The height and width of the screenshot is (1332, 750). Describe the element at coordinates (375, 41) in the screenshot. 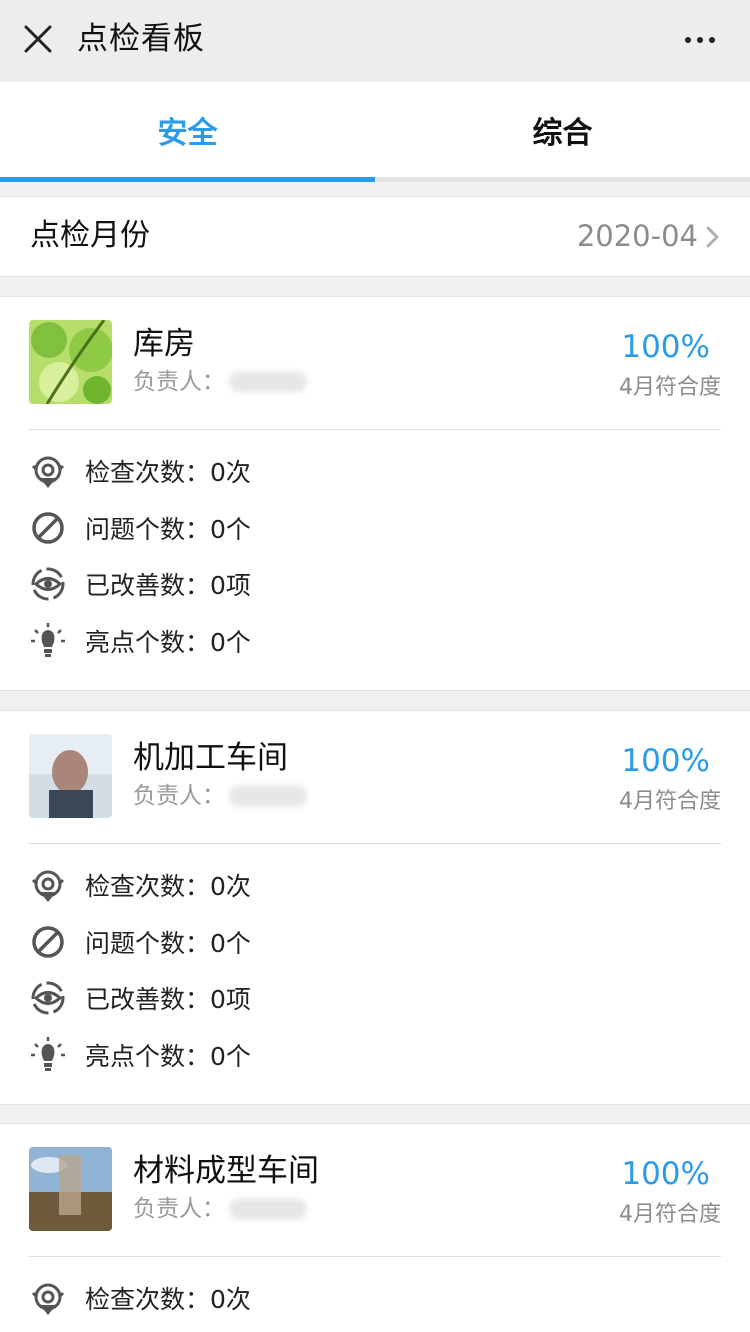

I see `title-bar: 点检看板` at that location.